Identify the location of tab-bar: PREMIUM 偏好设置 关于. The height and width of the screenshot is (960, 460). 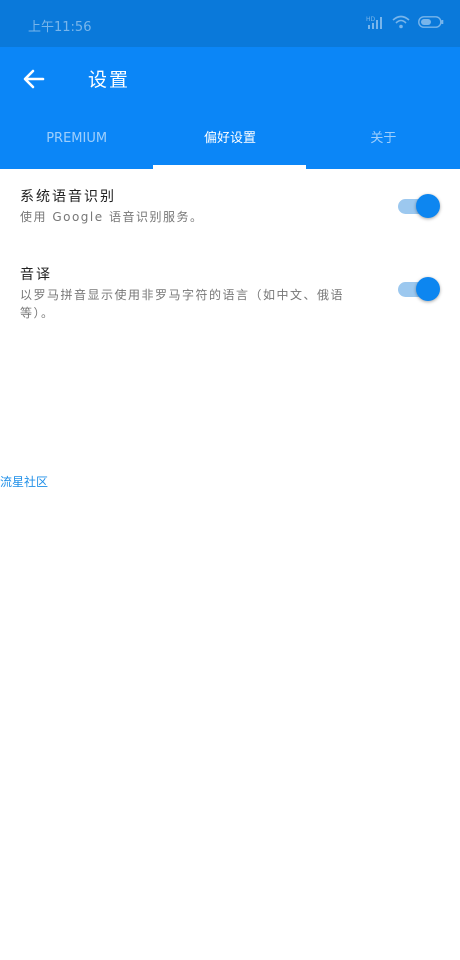
(230, 146).